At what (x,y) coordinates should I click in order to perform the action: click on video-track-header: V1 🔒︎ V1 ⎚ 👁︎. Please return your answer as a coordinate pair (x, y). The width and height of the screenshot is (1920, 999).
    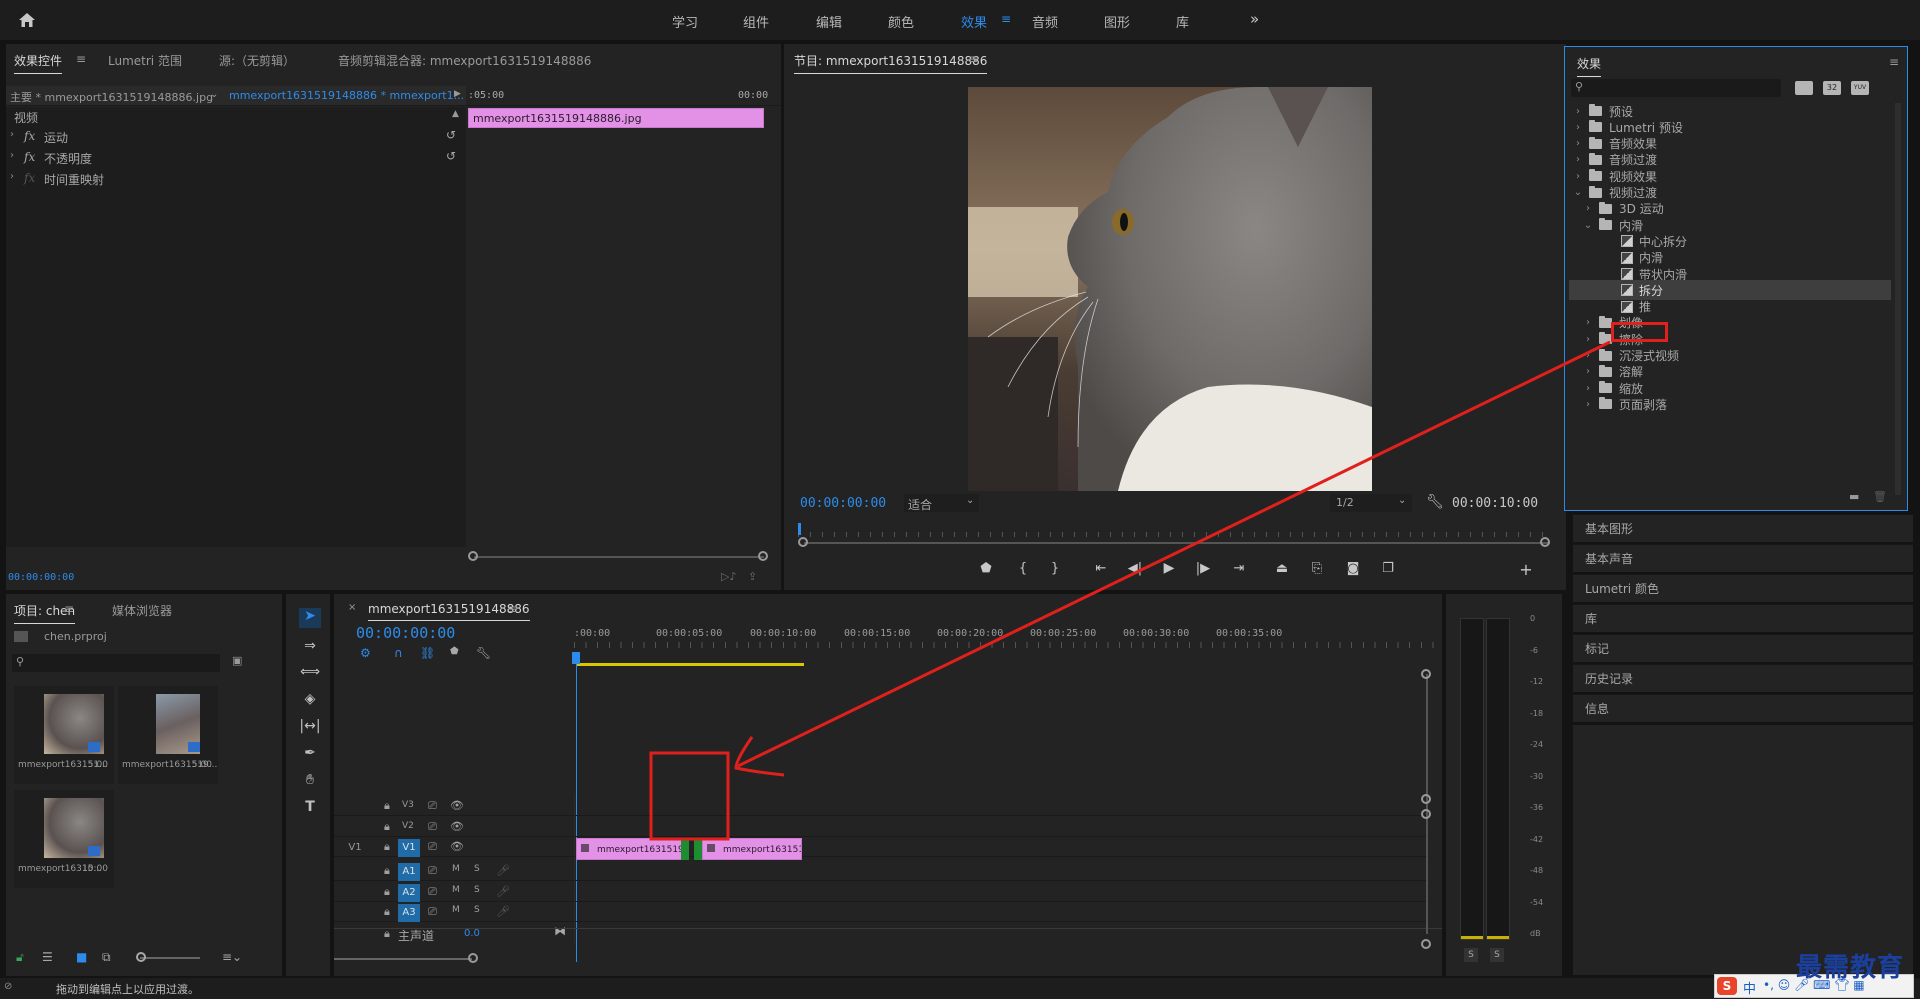
    Looking at the image, I should click on (880, 847).